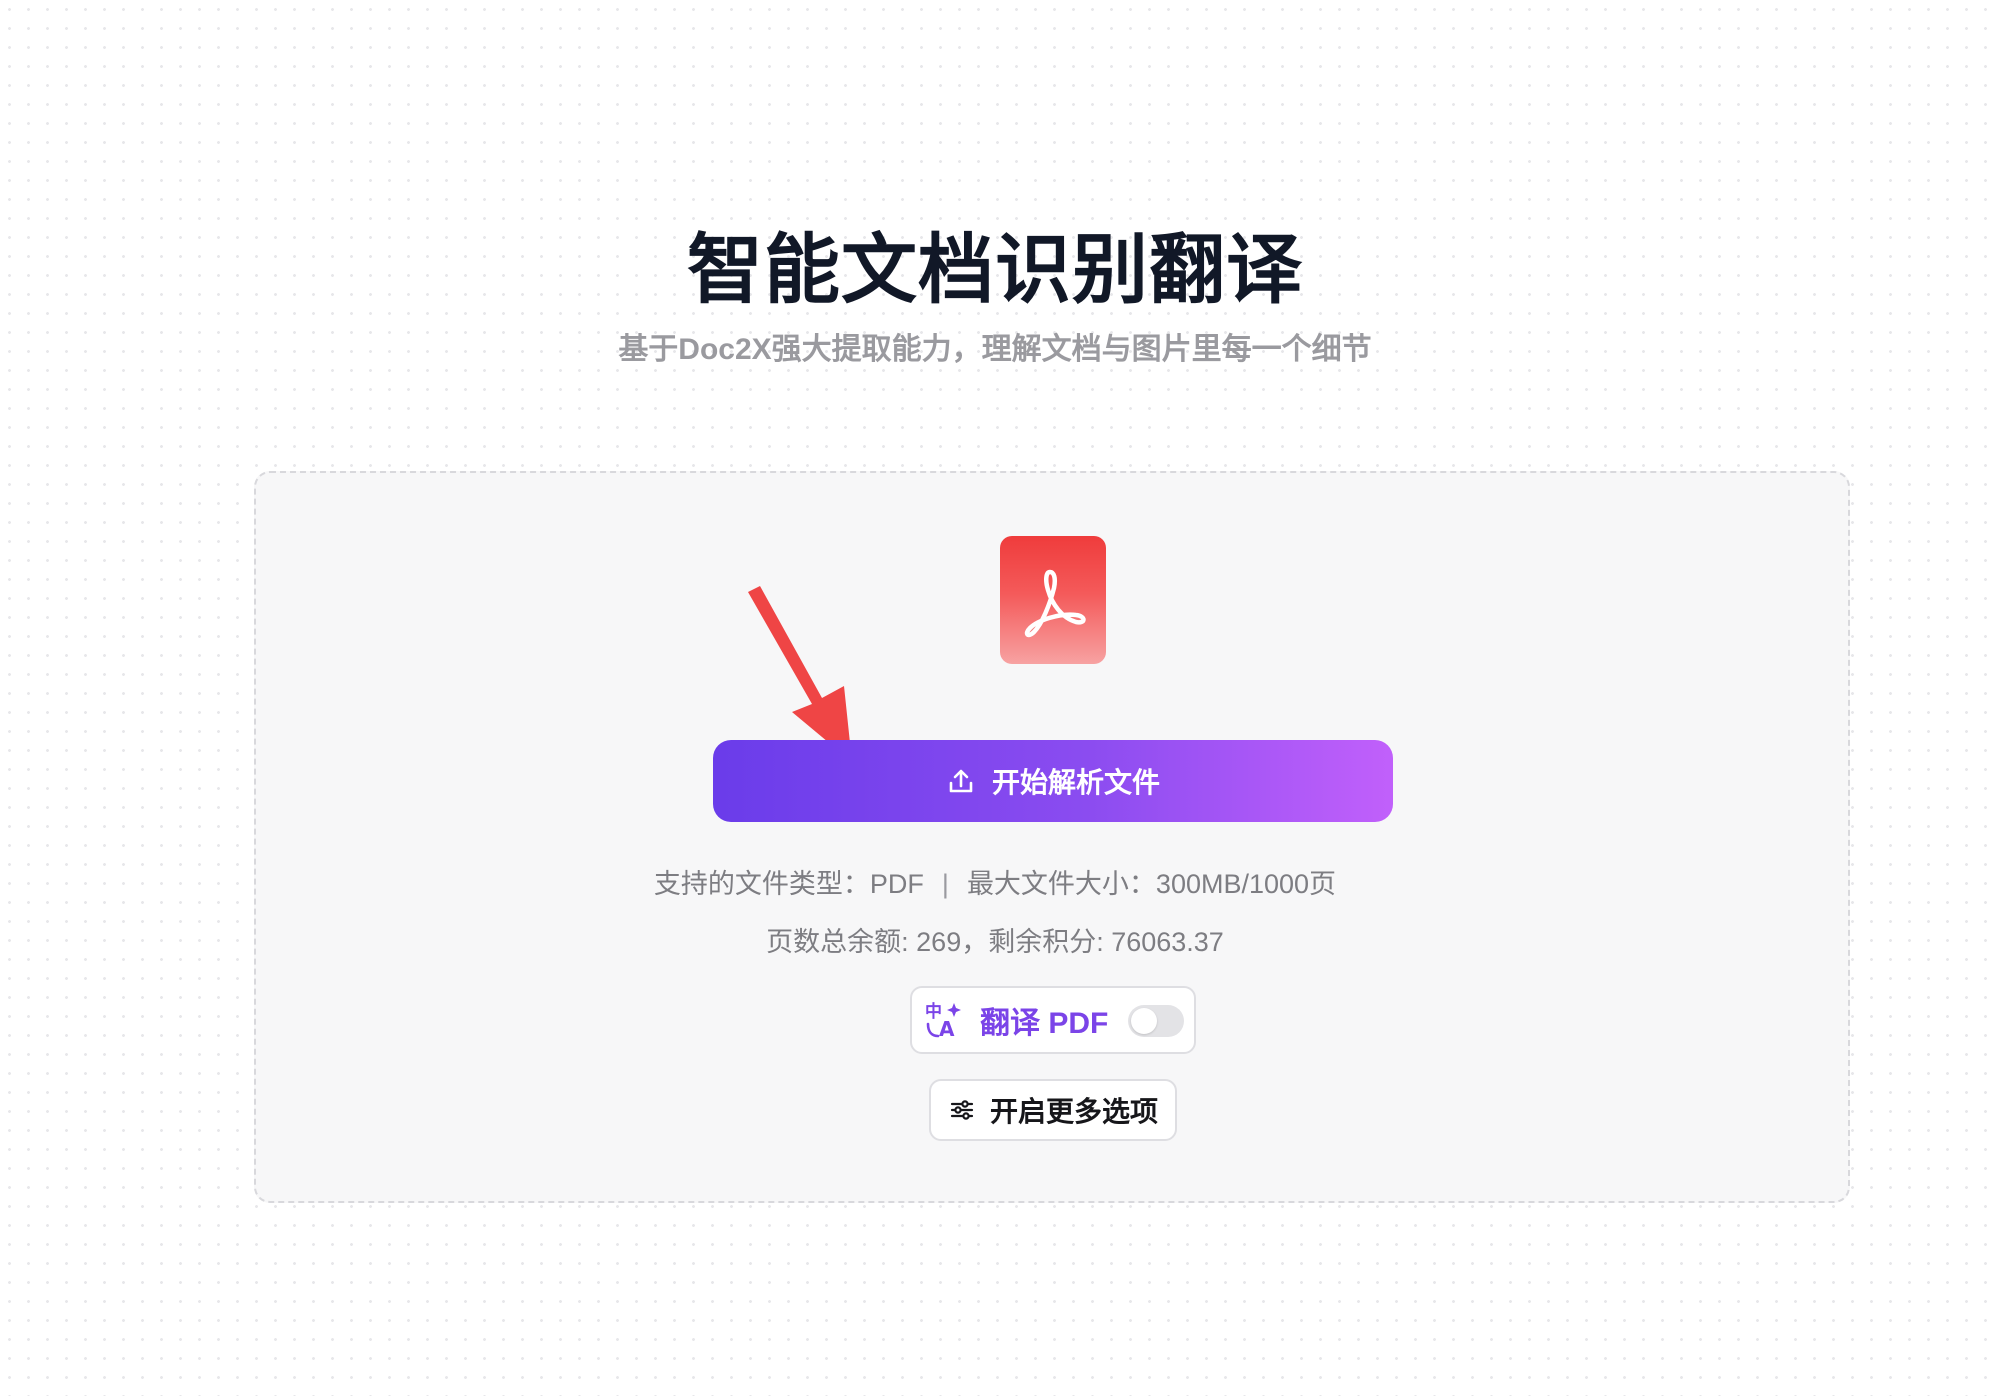  I want to click on adobe-pdf-icon, so click(1053, 600).